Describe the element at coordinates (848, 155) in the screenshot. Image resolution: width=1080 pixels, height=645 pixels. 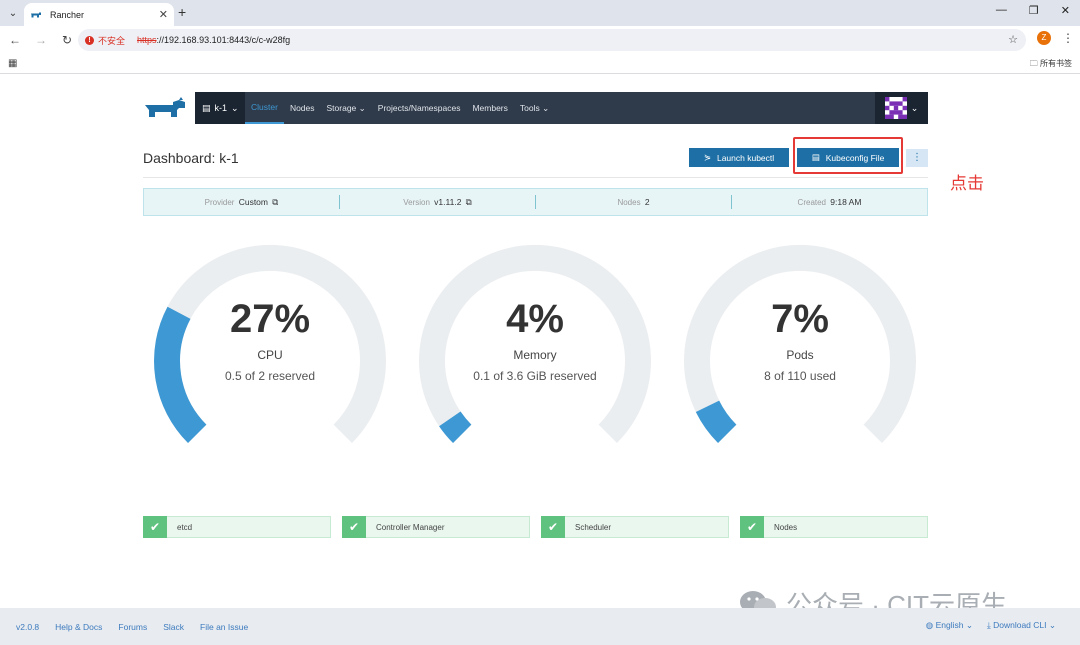
I see `highlight-annotation-box` at that location.